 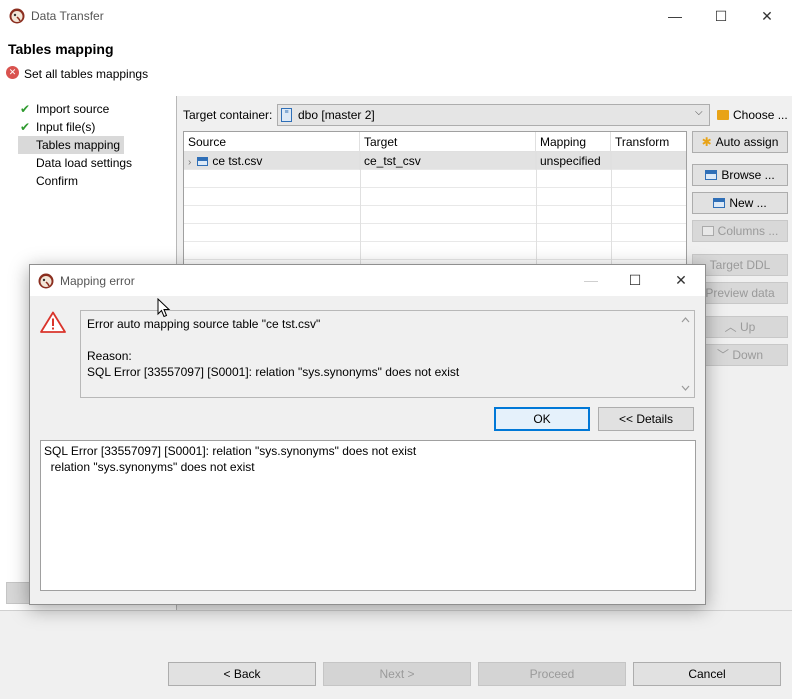 What do you see at coordinates (164, 308) in the screenshot?
I see `mouse-cursor-icon` at bounding box center [164, 308].